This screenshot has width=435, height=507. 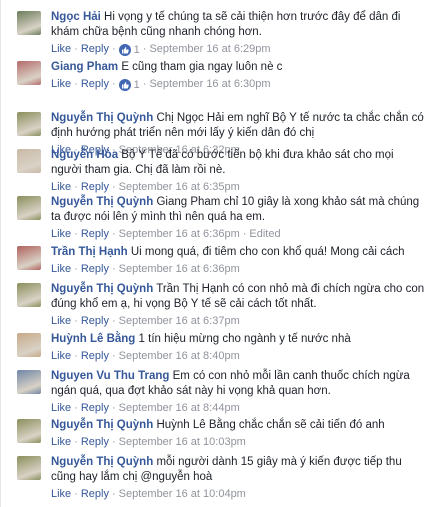 What do you see at coordinates (179, 408) in the screenshot?
I see `comment-timestamp: September 16 at 8:44pm` at bounding box center [179, 408].